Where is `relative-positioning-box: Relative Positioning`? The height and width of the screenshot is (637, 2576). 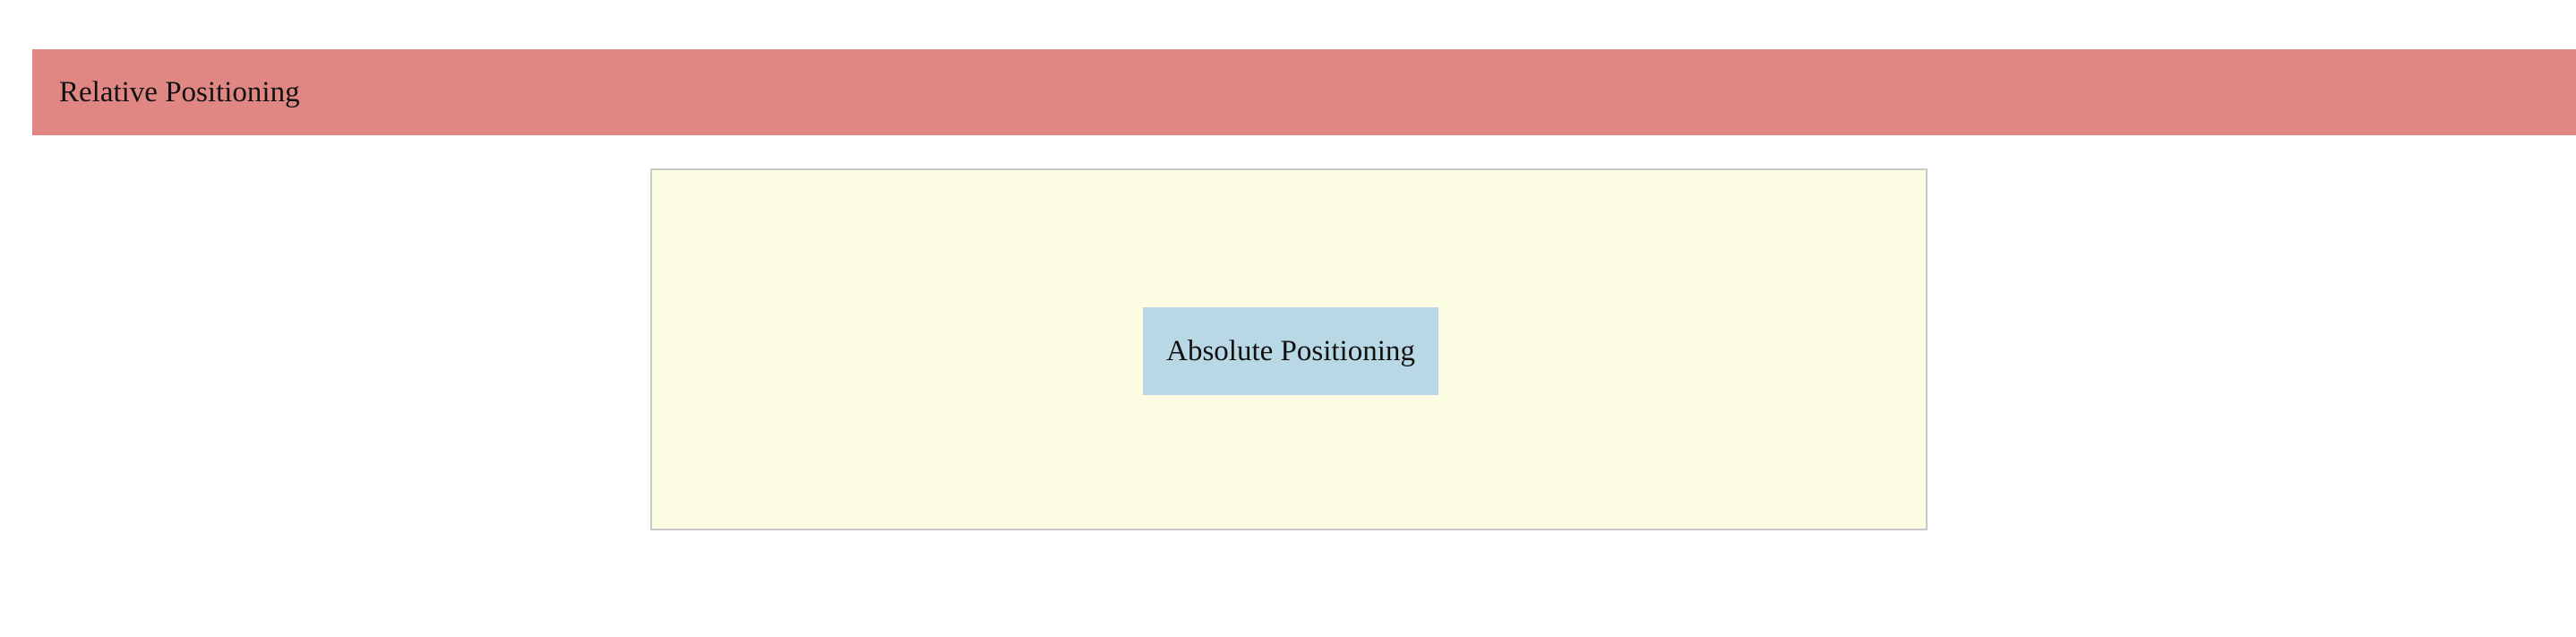
relative-positioning-box: Relative Positioning is located at coordinates (1304, 92).